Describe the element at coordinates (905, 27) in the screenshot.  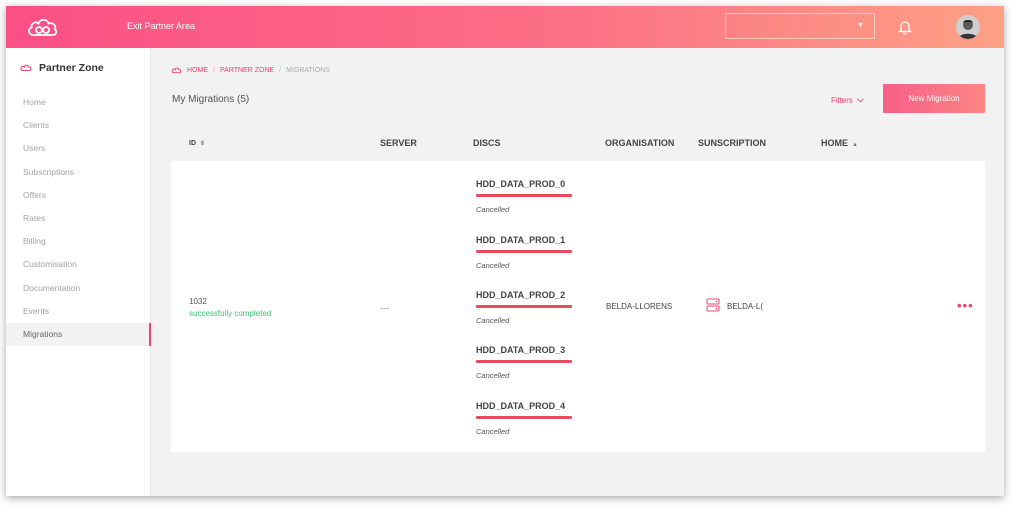
I see `bell-icon` at that location.